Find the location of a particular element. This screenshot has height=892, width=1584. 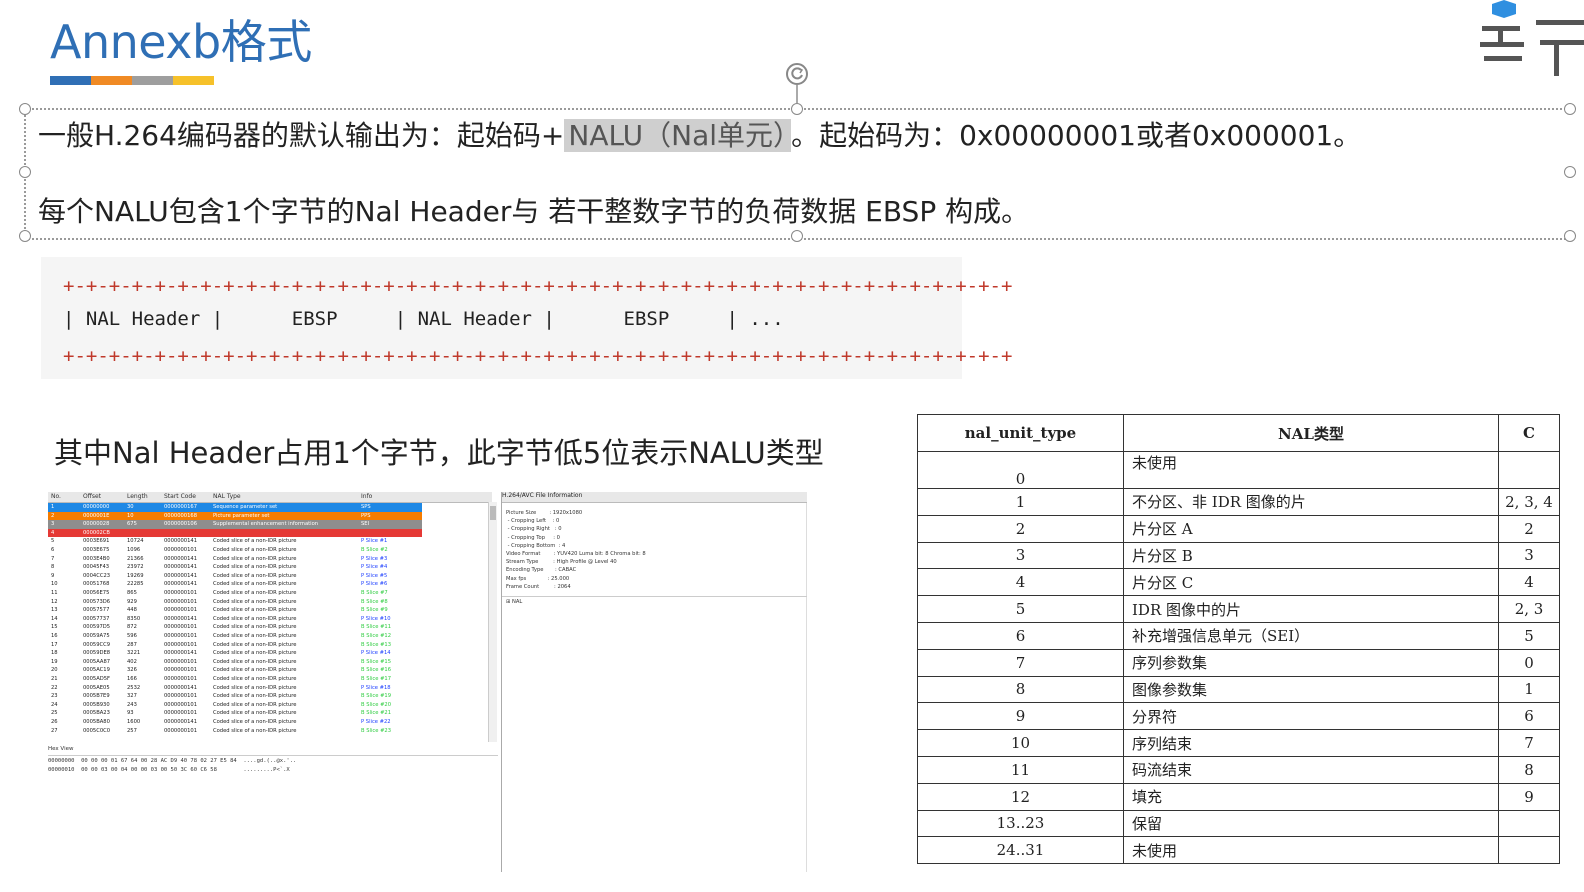

row-no: 5 is located at coordinates (53, 541).